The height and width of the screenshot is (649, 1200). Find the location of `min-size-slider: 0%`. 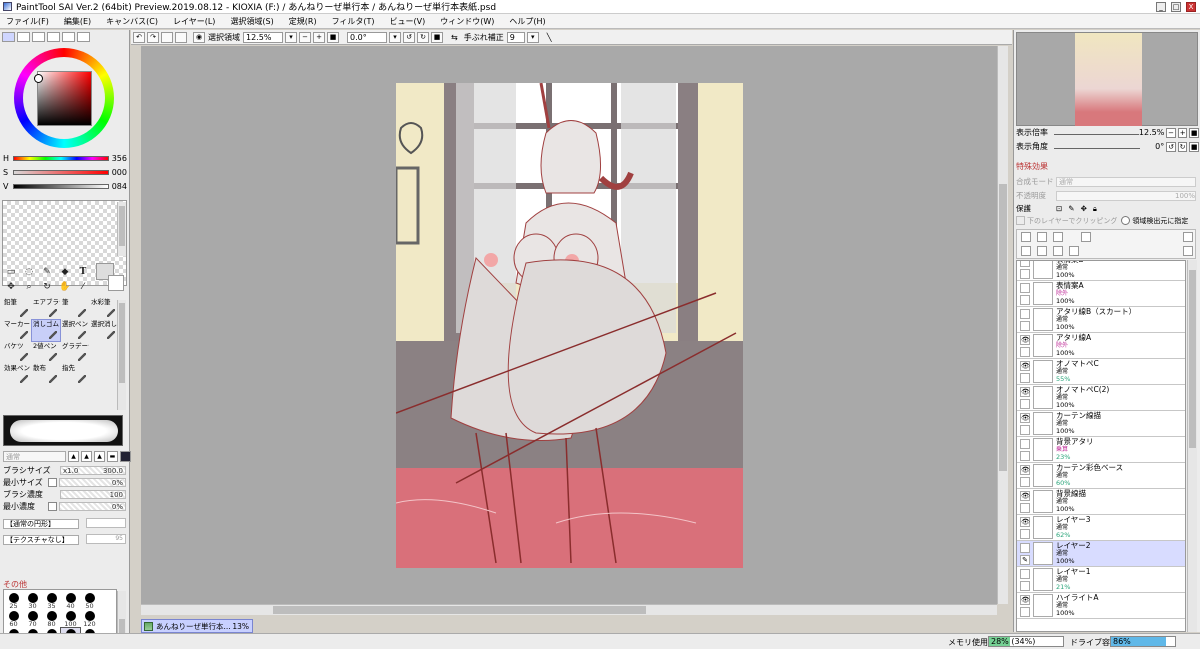

min-size-slider: 0% is located at coordinates (92, 482).